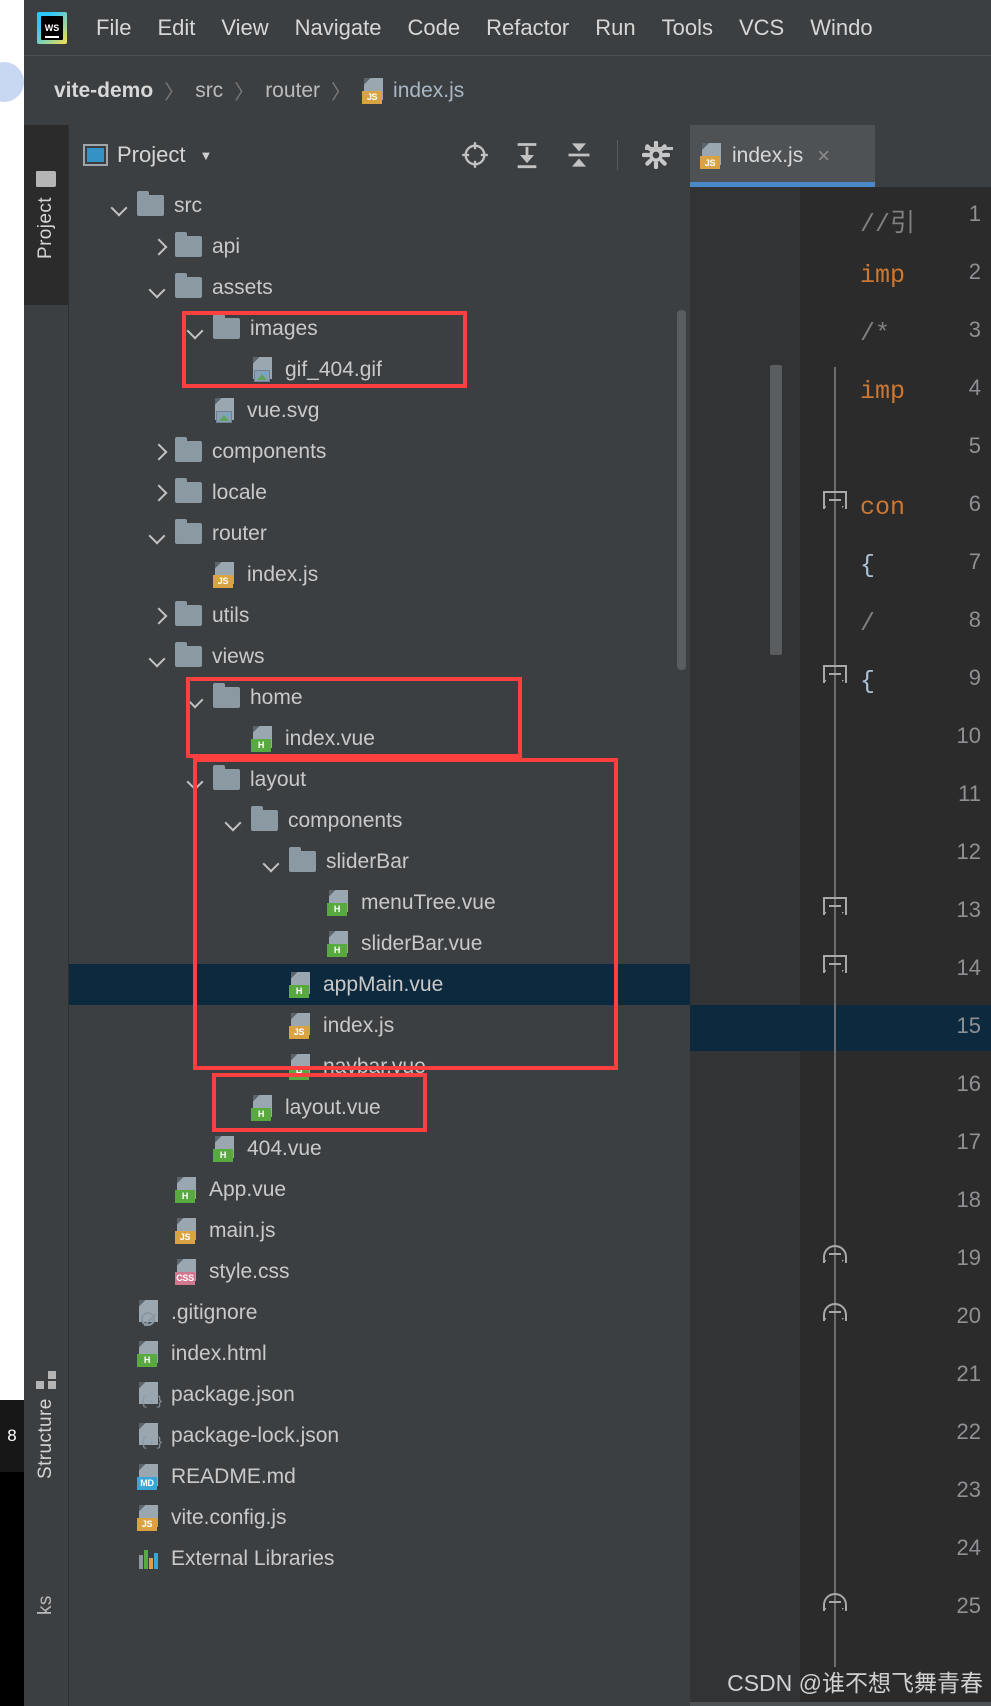 The image size is (991, 1706). Describe the element at coordinates (782, 156) in the screenshot. I see `tab-index-js: JS index.js ×` at that location.